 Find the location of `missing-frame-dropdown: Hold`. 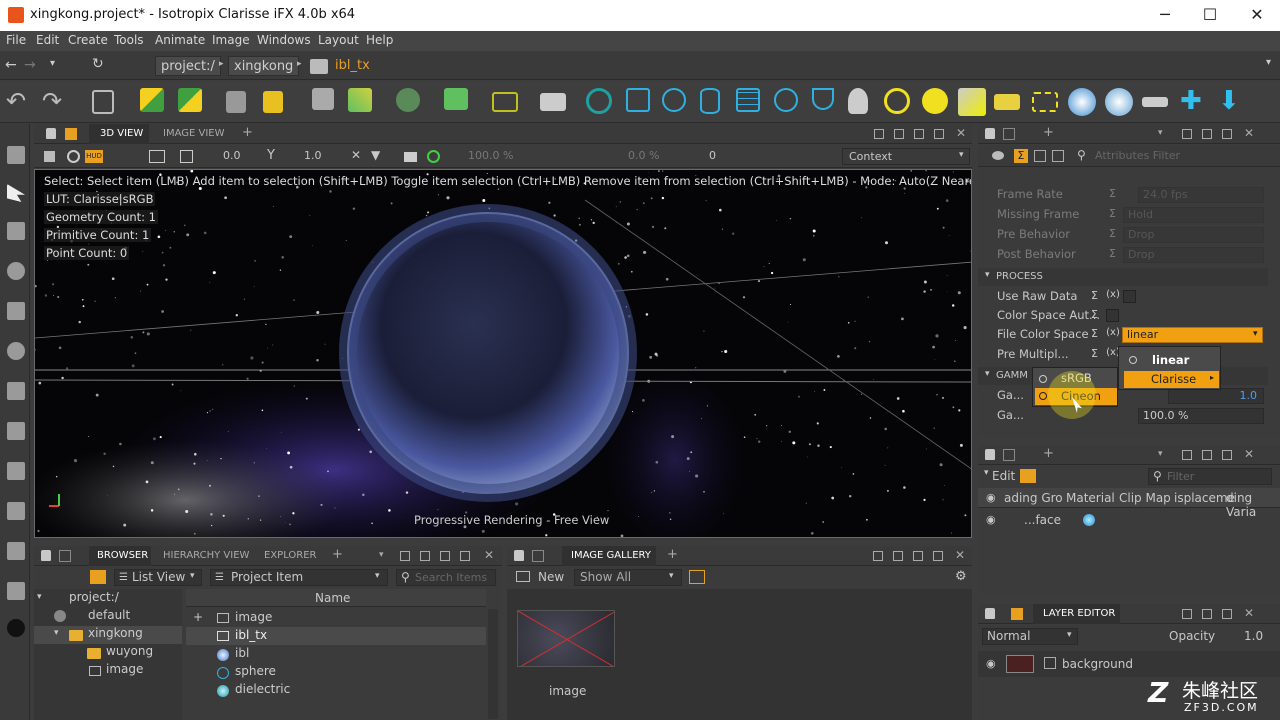

missing-frame-dropdown: Hold is located at coordinates (1193, 215).